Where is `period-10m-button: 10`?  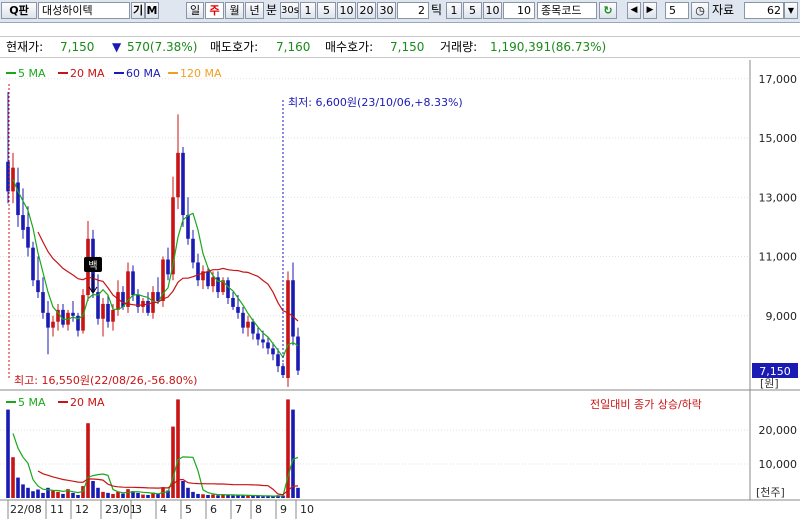 period-10m-button: 10 is located at coordinates (346, 10).